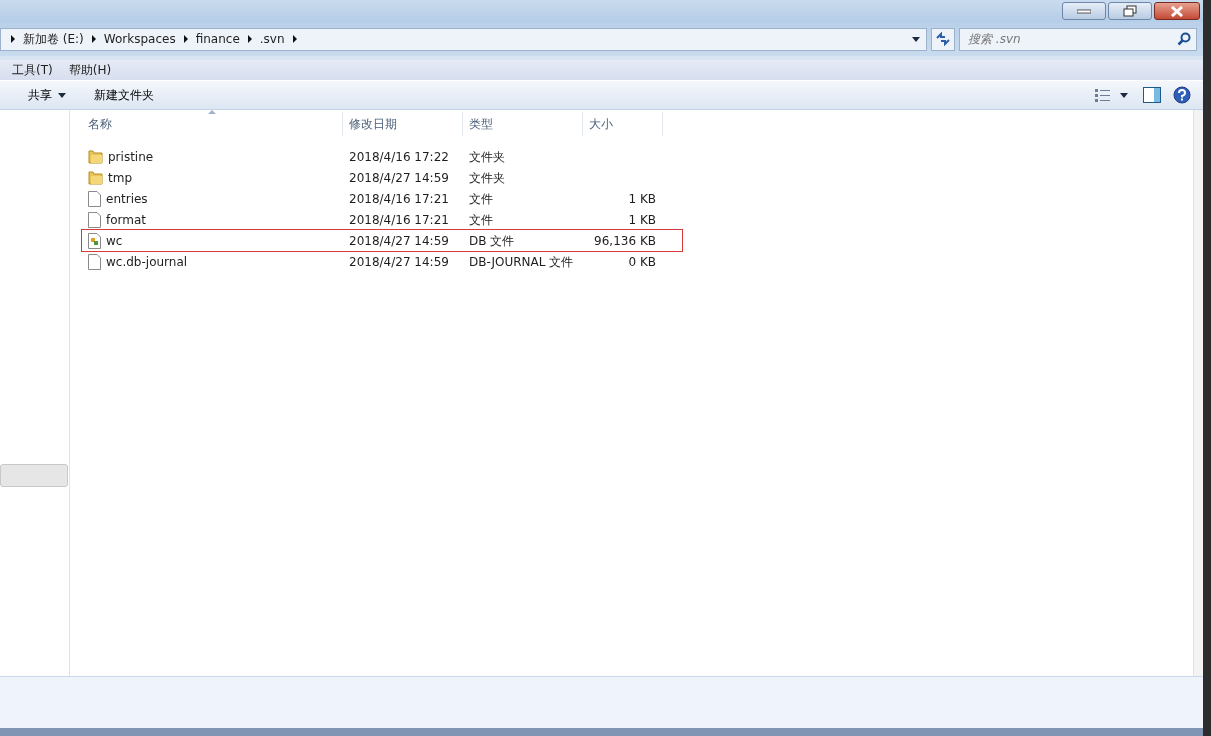 The height and width of the screenshot is (736, 1211). What do you see at coordinates (62, 95) in the screenshot?
I see `caret-icon` at bounding box center [62, 95].